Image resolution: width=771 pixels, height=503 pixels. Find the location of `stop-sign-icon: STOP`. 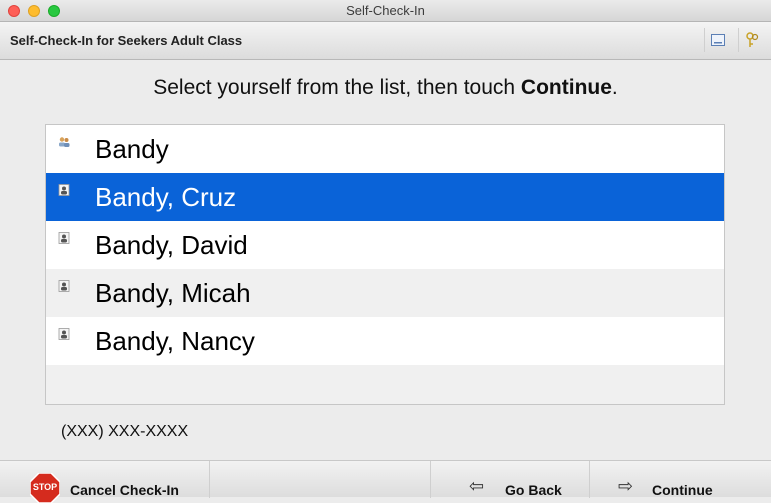

stop-sign-icon: STOP is located at coordinates (45, 488).